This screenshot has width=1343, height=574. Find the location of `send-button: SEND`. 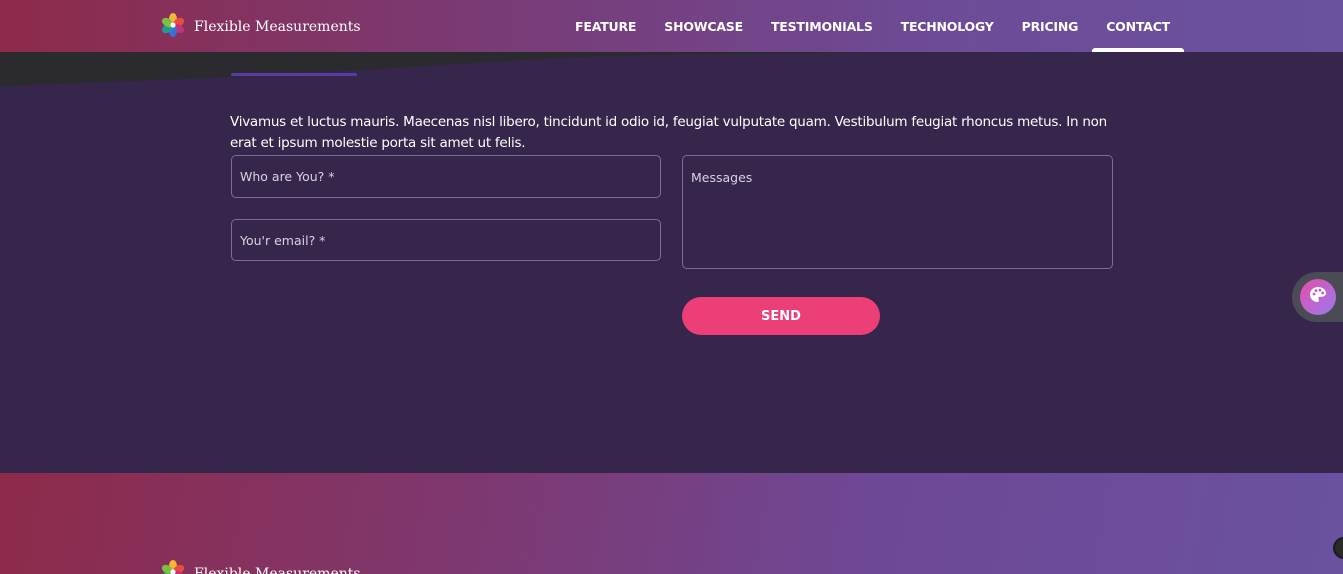

send-button: SEND is located at coordinates (781, 316).